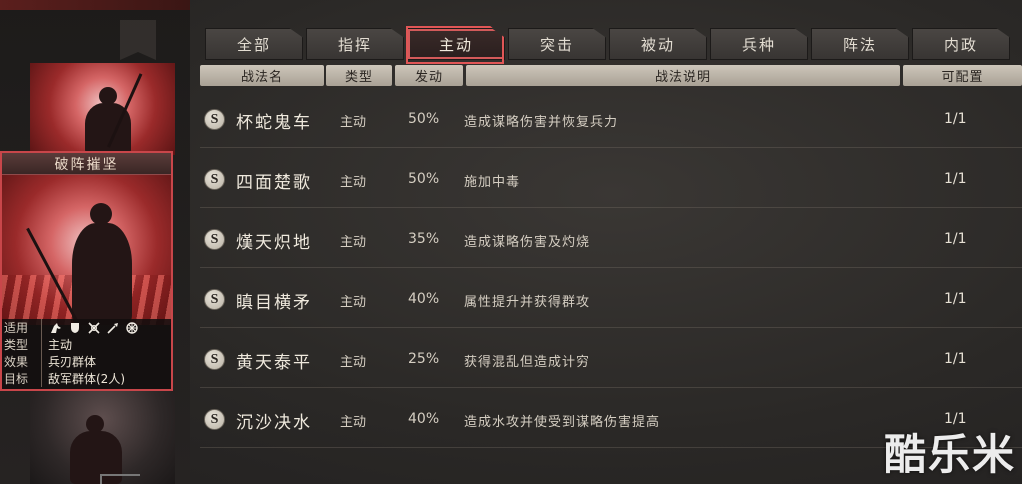 The width and height of the screenshot is (1022, 484). I want to click on wheel-icon, so click(132, 327).